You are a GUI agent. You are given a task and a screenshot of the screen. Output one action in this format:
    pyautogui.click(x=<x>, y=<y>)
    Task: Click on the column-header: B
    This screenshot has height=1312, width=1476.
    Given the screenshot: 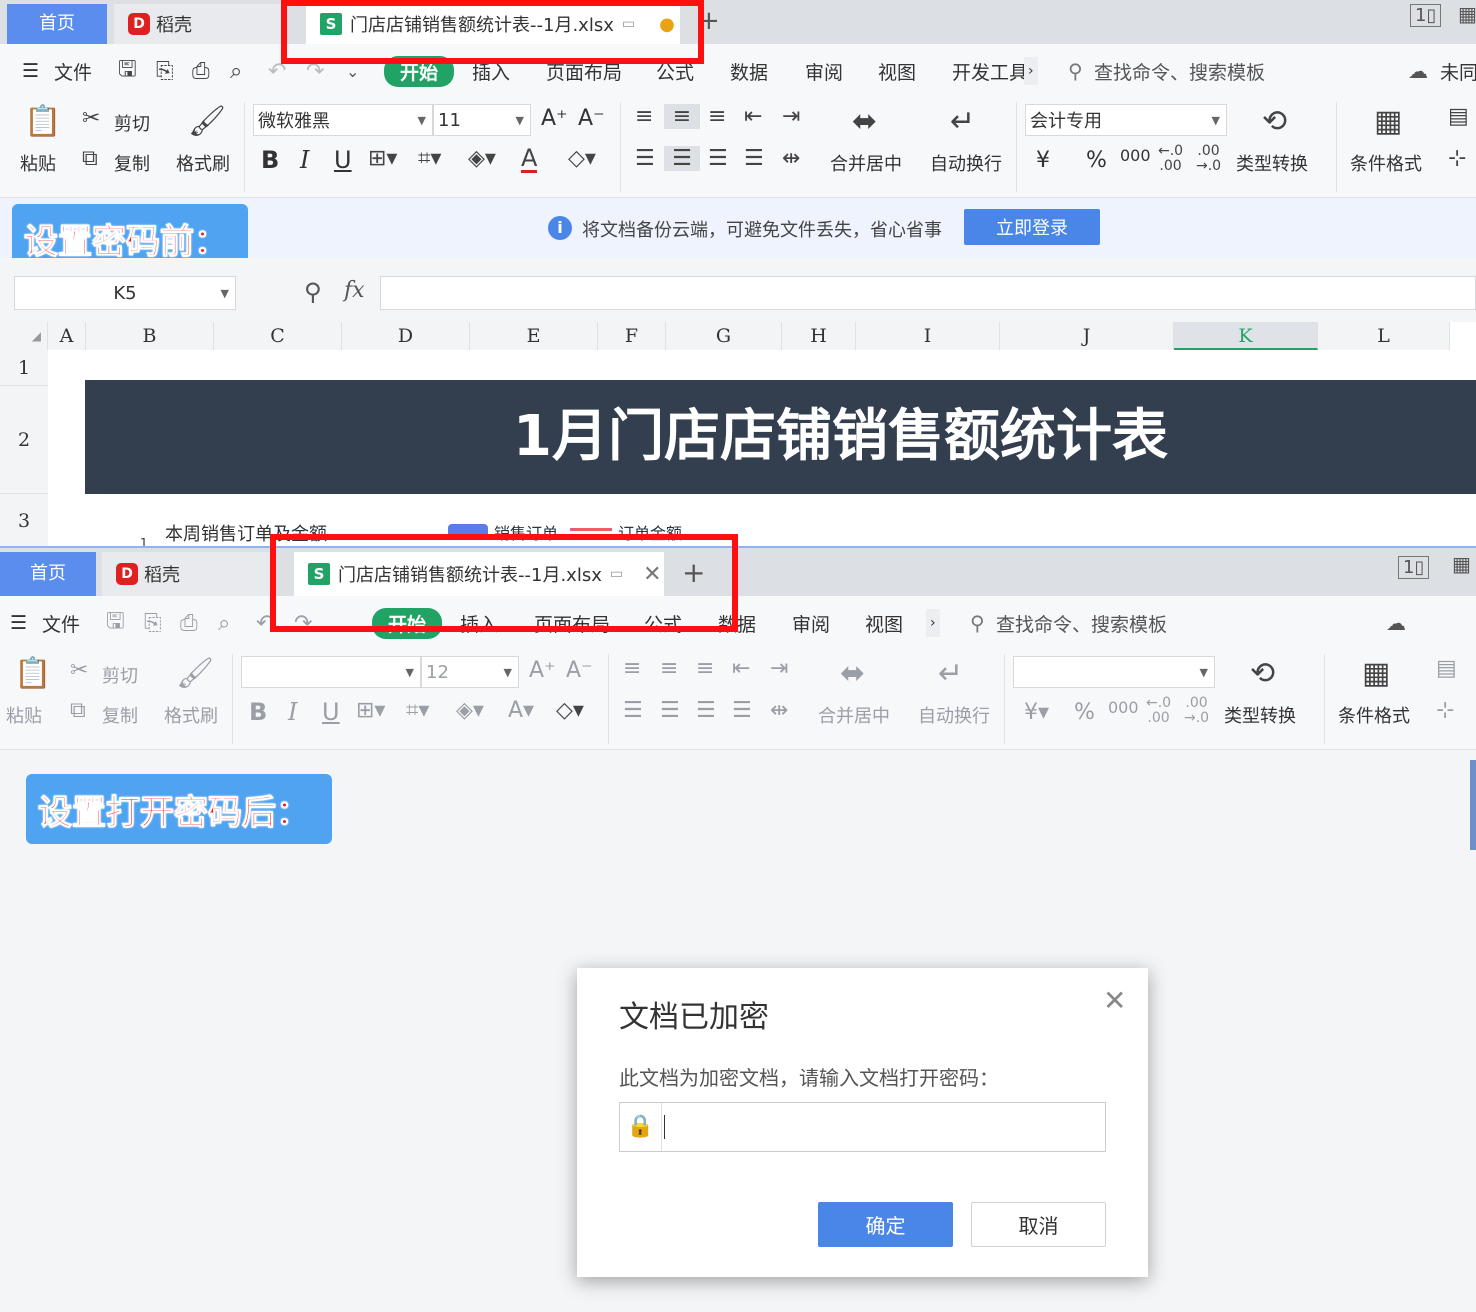 What is the action you would take?
    pyautogui.click(x=150, y=336)
    